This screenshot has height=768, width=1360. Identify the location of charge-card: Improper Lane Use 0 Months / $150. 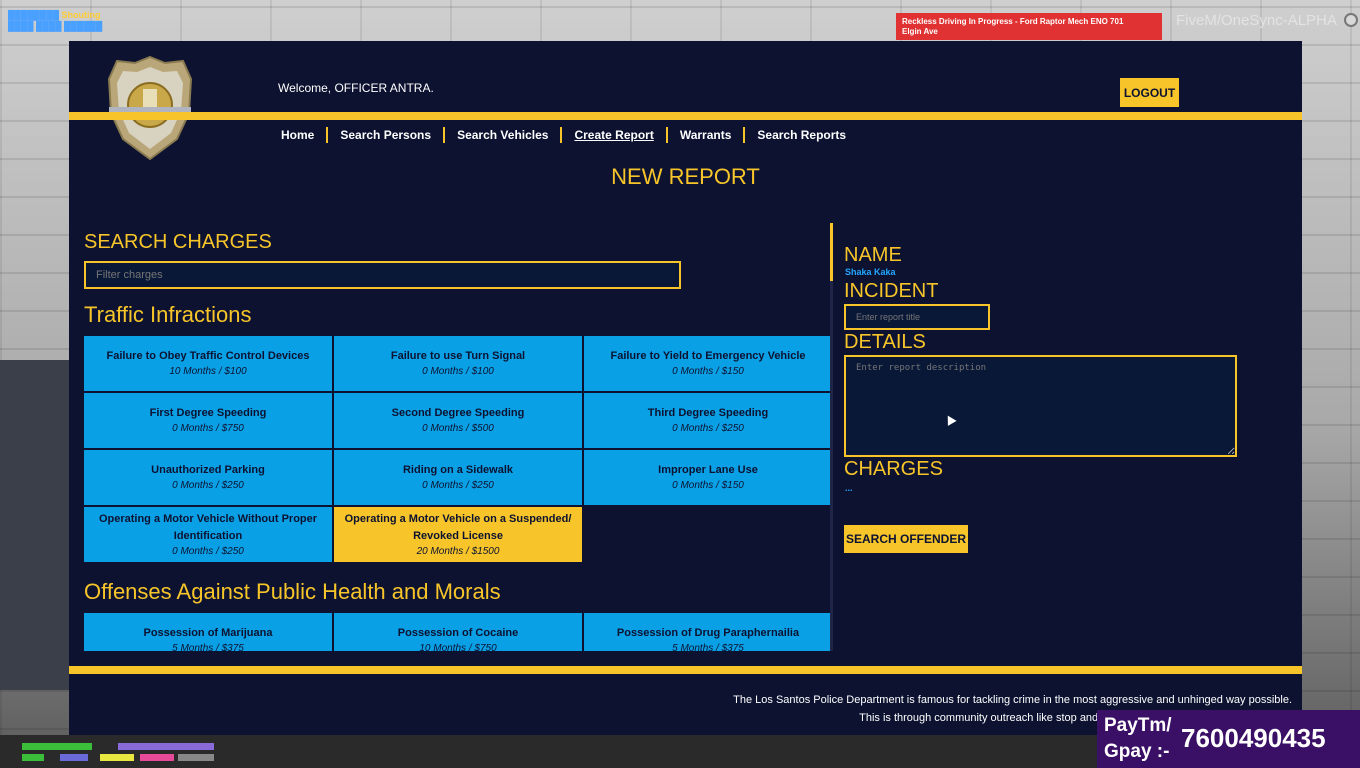
(708, 477).